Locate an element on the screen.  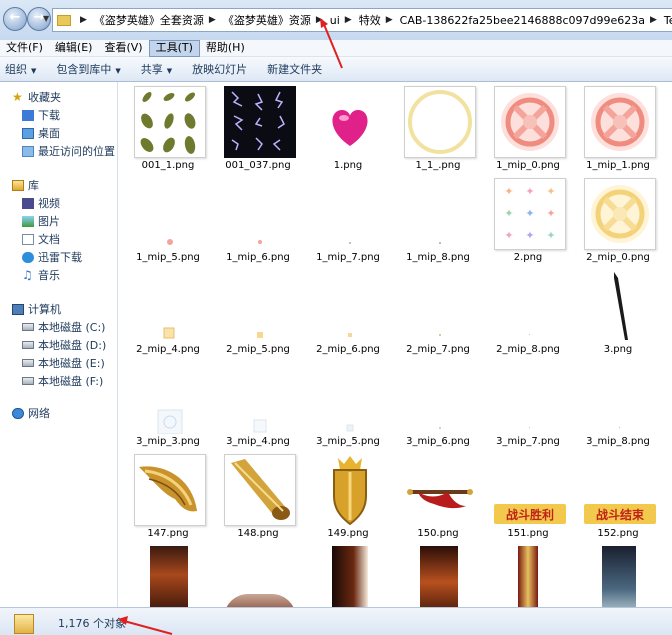
nav-item-drive-f: 本地磁盘 (F:) is located at coordinates (59, 381).